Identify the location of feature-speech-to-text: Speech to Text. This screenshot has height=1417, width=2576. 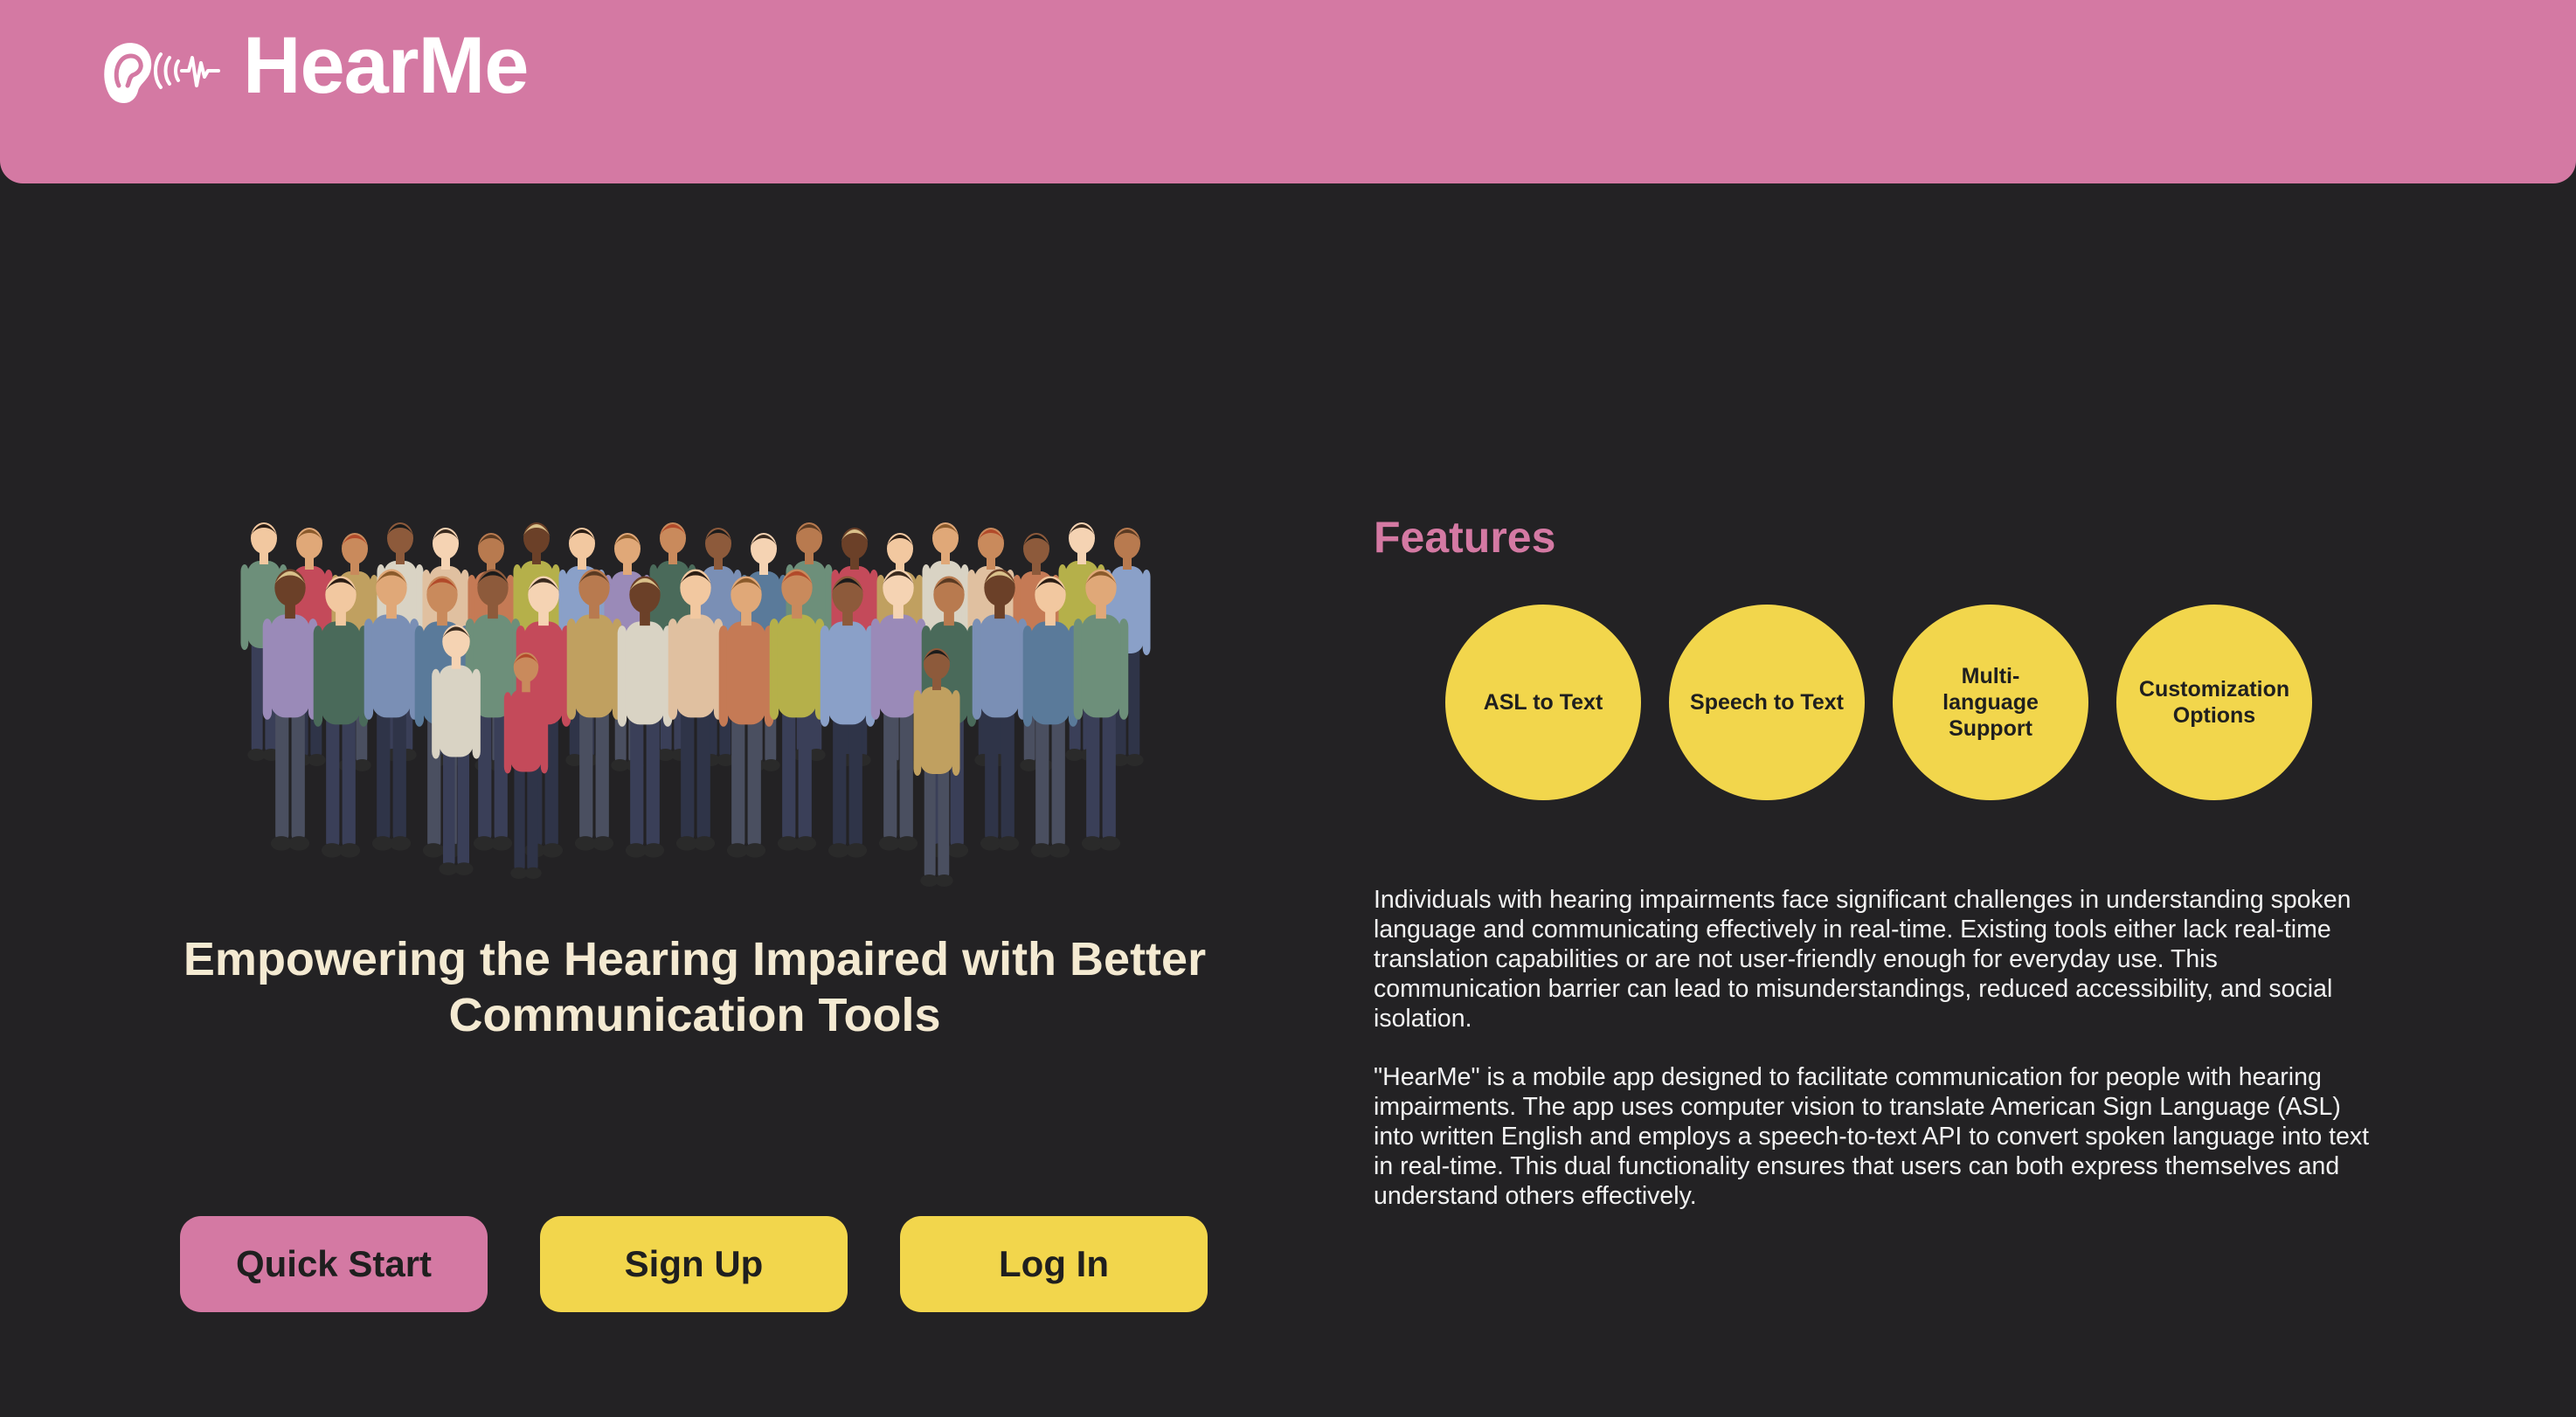
(1767, 702).